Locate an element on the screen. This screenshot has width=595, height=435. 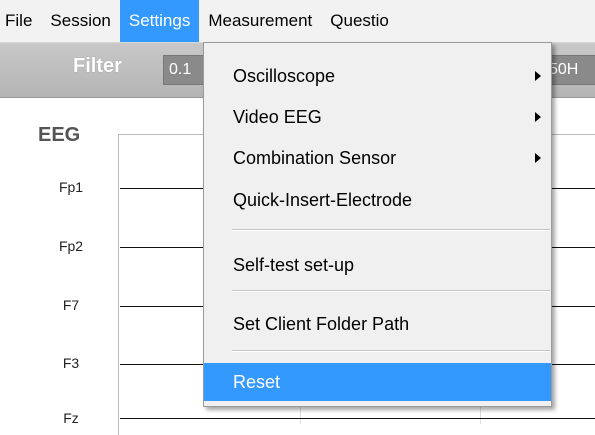
channel-label-fz: Fz is located at coordinates (71, 418).